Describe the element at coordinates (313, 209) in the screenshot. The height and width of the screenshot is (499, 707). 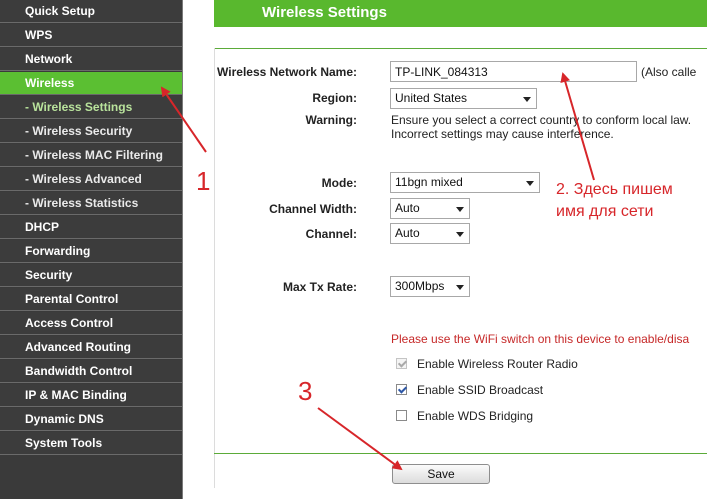
I see `channel-width-label: Channel Width:` at that location.